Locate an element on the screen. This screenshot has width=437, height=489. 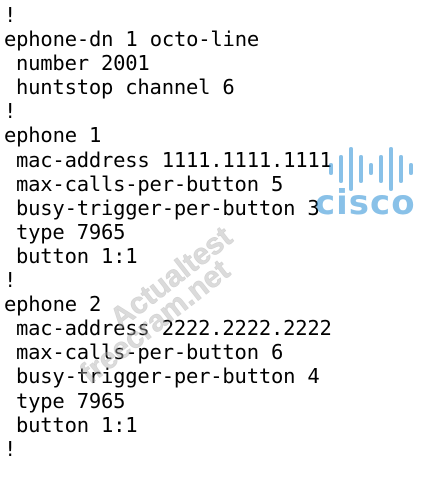
config-line: busy-trigger-per-button 3 is located at coordinates (168, 207).